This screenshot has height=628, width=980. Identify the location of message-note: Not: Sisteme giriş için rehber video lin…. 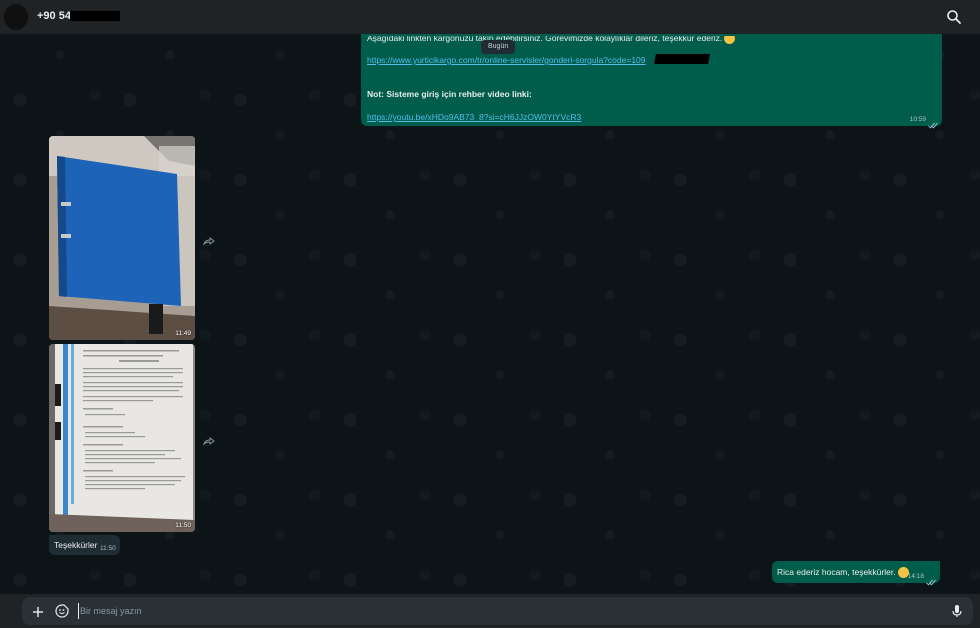
(449, 94).